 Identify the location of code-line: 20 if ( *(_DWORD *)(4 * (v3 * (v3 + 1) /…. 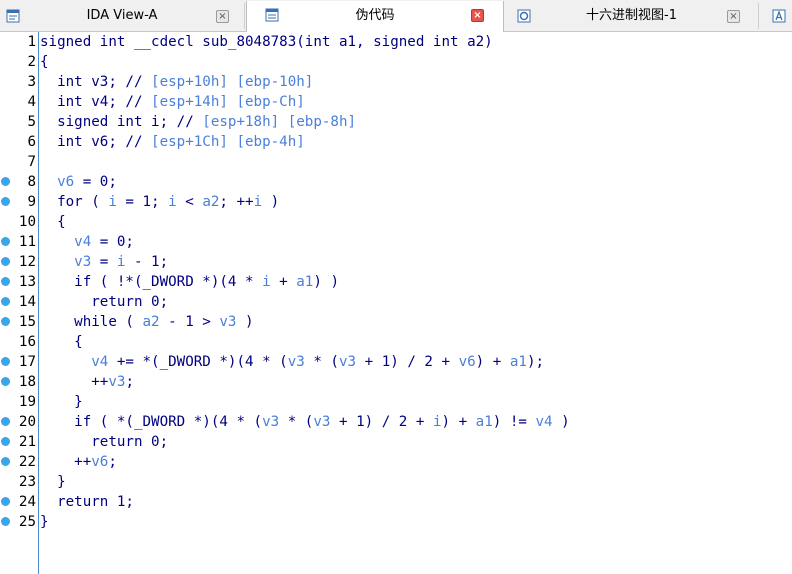
(396, 422).